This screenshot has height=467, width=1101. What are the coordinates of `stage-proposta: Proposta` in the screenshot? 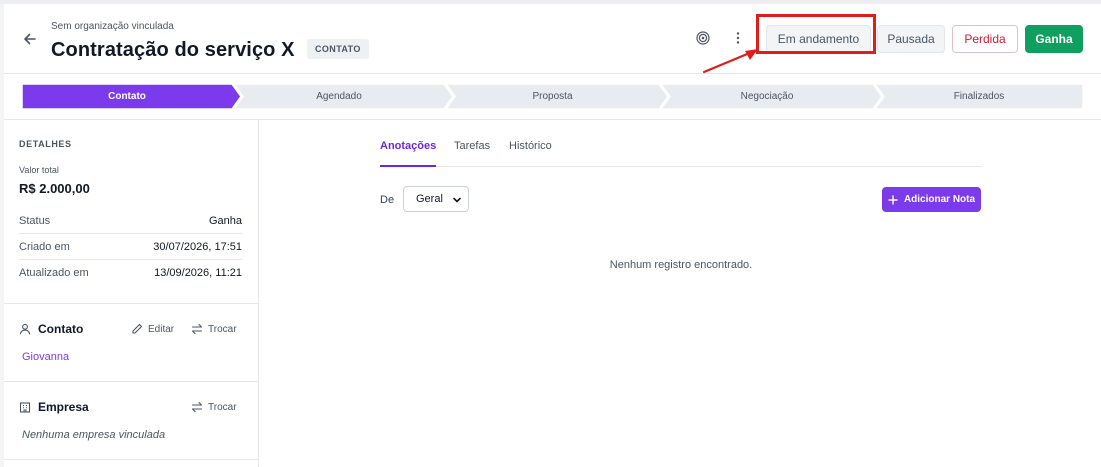 It's located at (552, 96).